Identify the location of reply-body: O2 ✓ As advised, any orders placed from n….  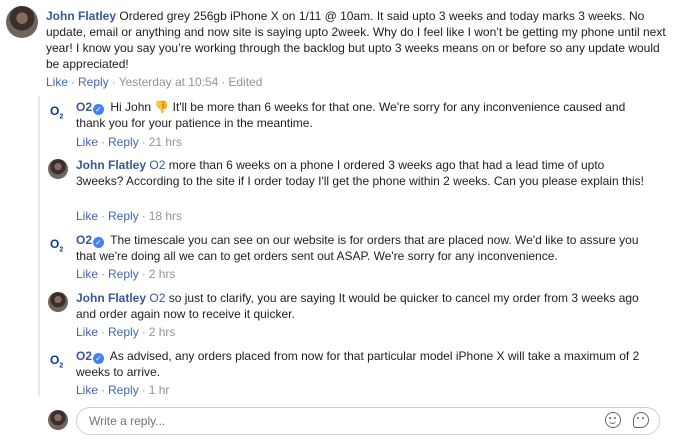
(361, 364).